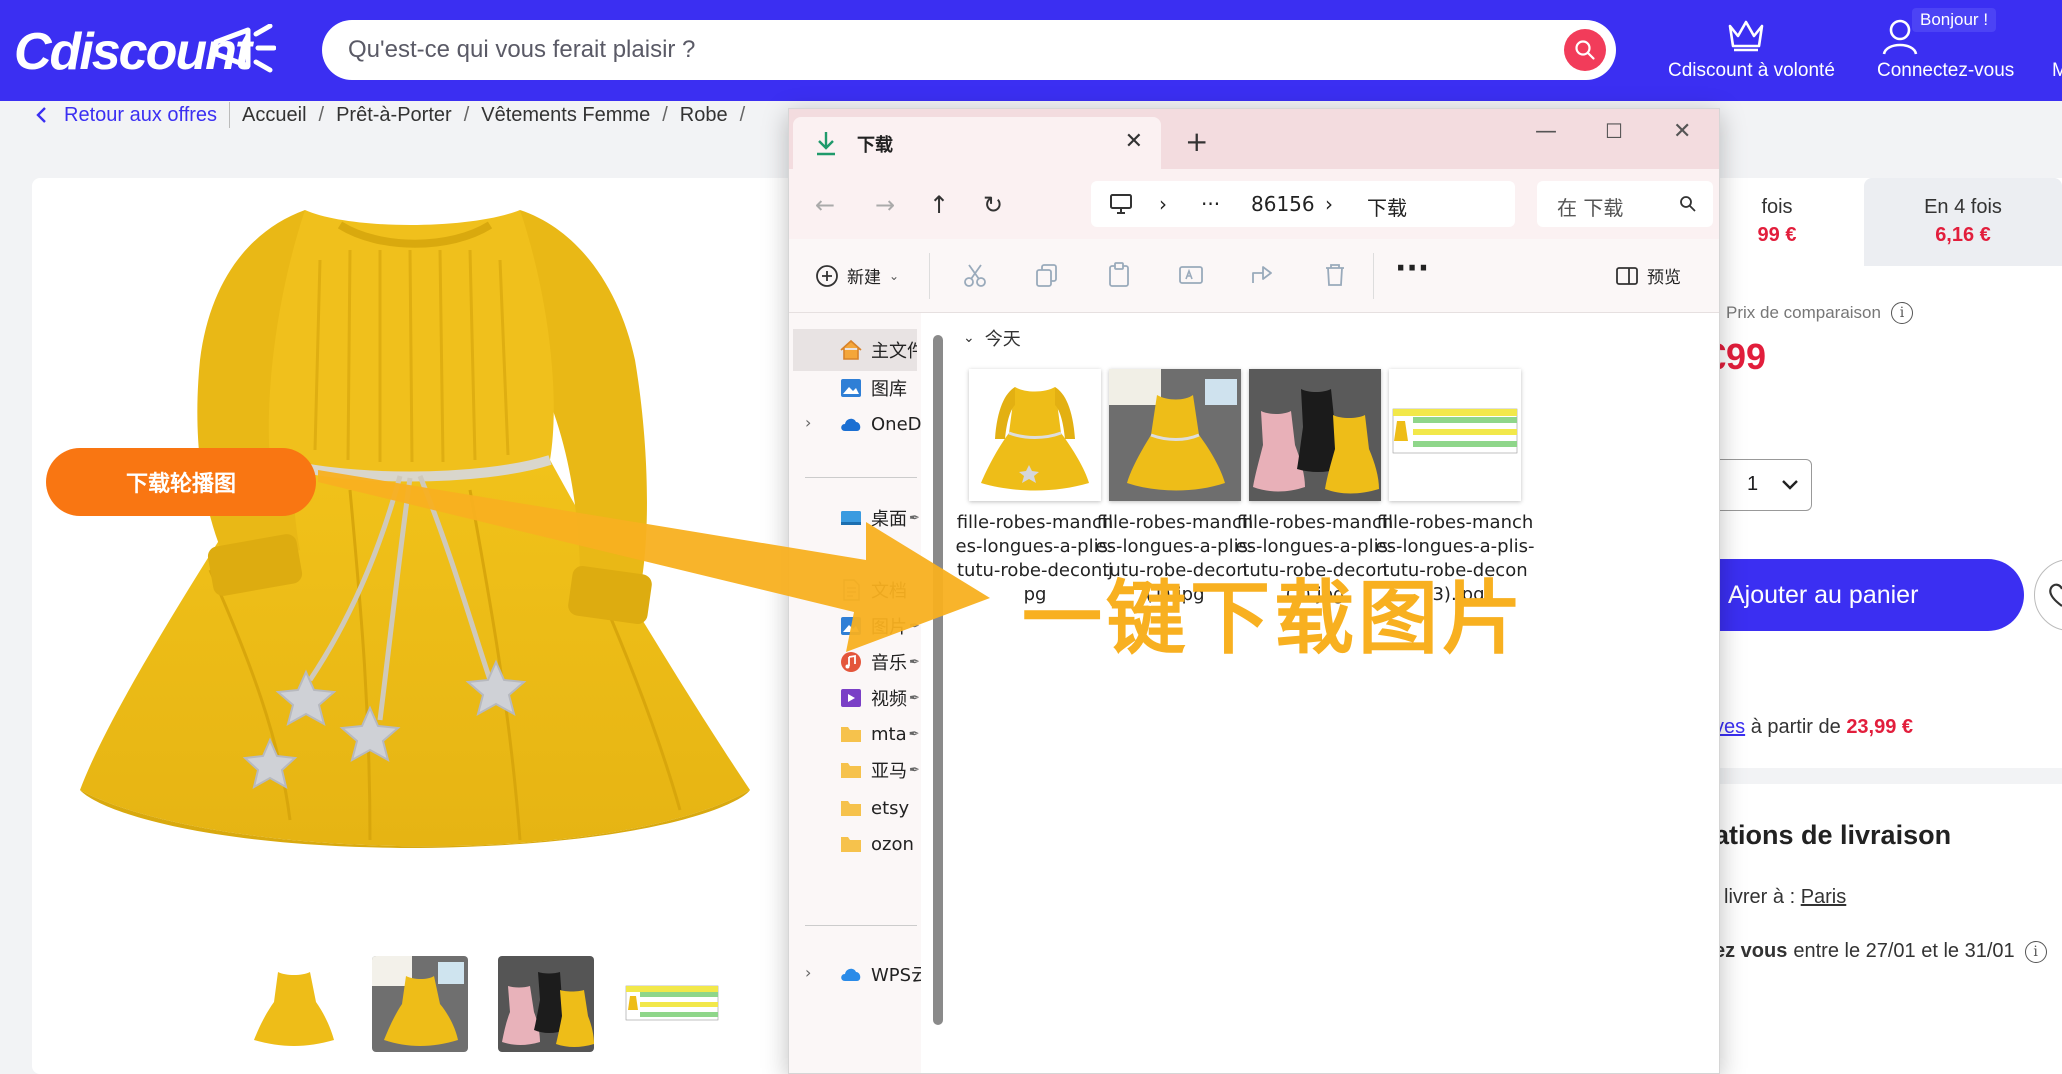 This screenshot has height=1074, width=2062. I want to click on address-bar: › ··· 86156 › 下载, so click(1303, 204).